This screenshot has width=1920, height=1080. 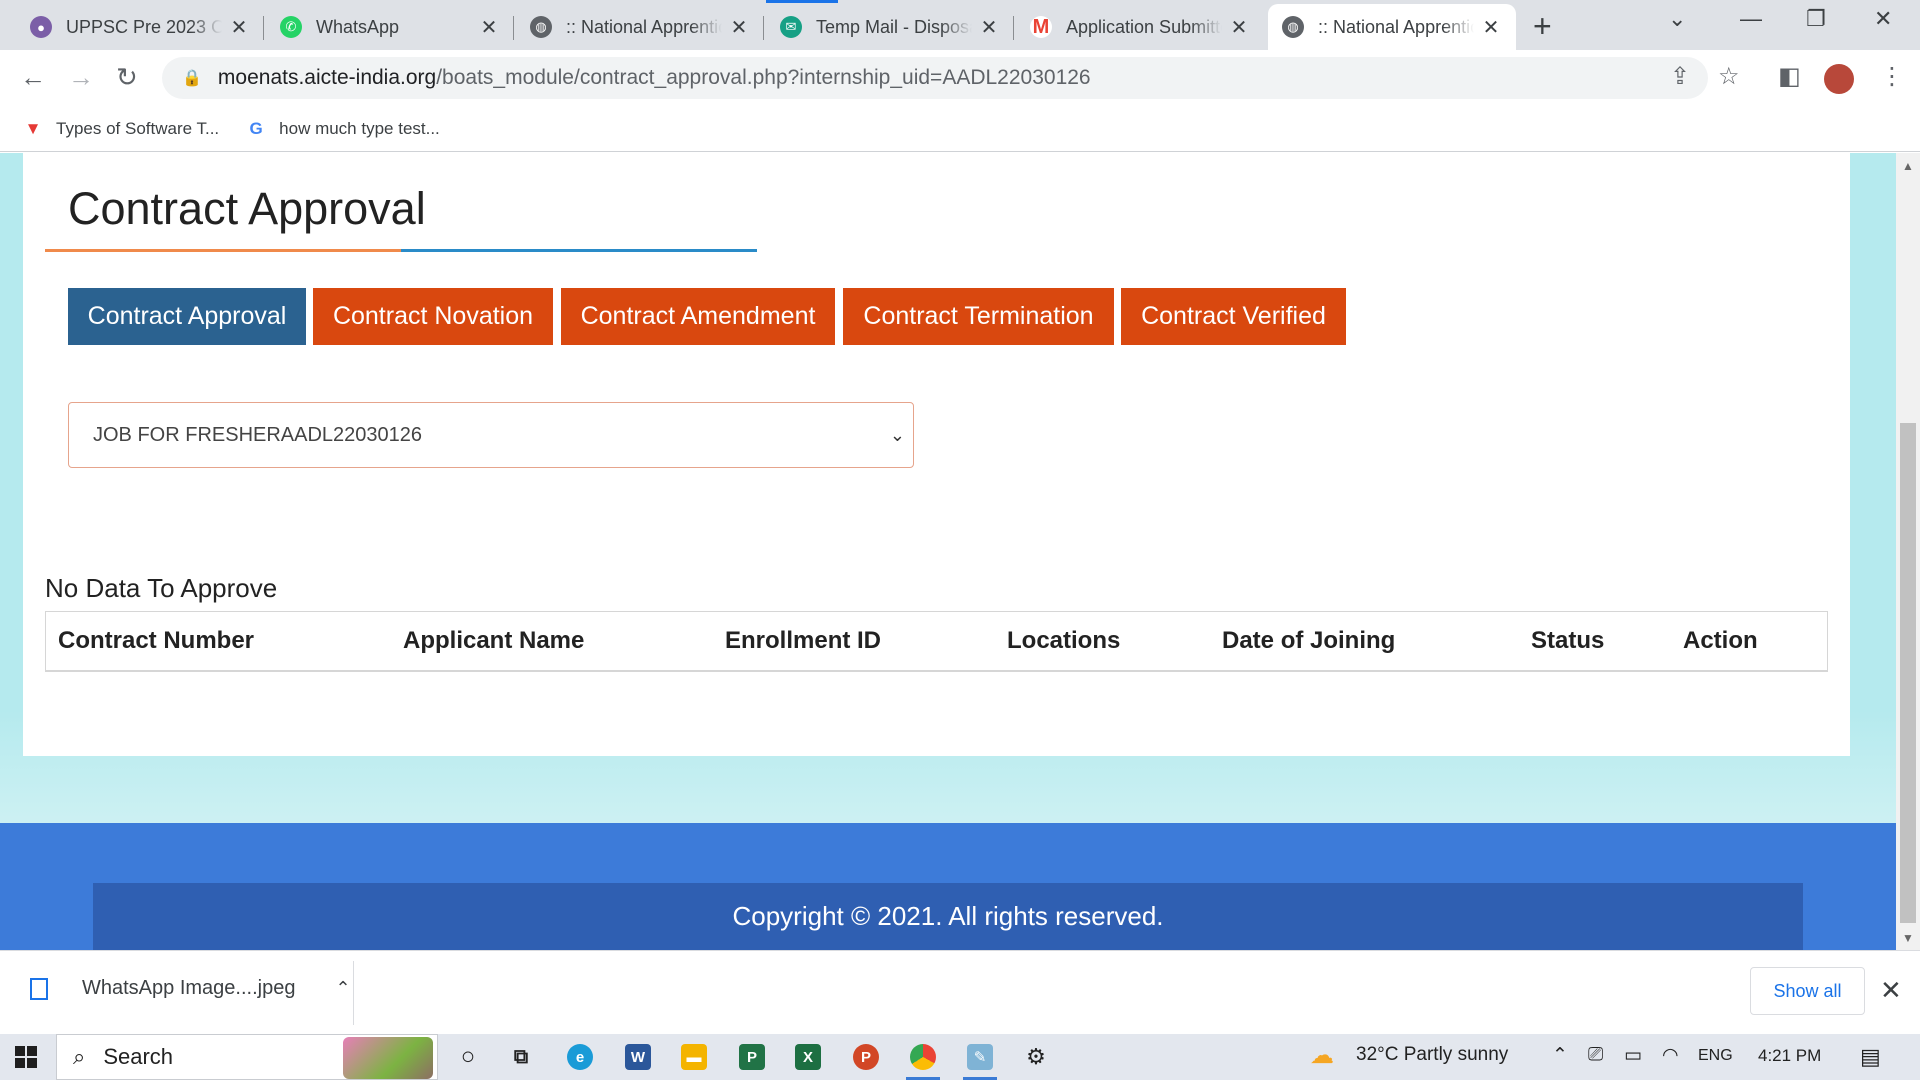 I want to click on column-header: Applicant Name, so click(x=494, y=640).